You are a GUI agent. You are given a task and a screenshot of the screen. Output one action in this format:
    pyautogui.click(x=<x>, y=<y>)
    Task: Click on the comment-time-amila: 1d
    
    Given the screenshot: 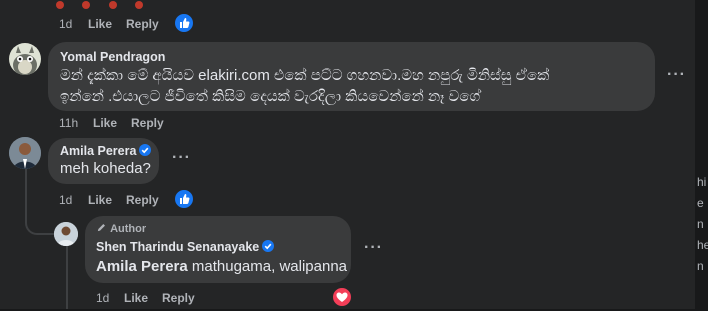 What is the action you would take?
    pyautogui.click(x=65, y=200)
    